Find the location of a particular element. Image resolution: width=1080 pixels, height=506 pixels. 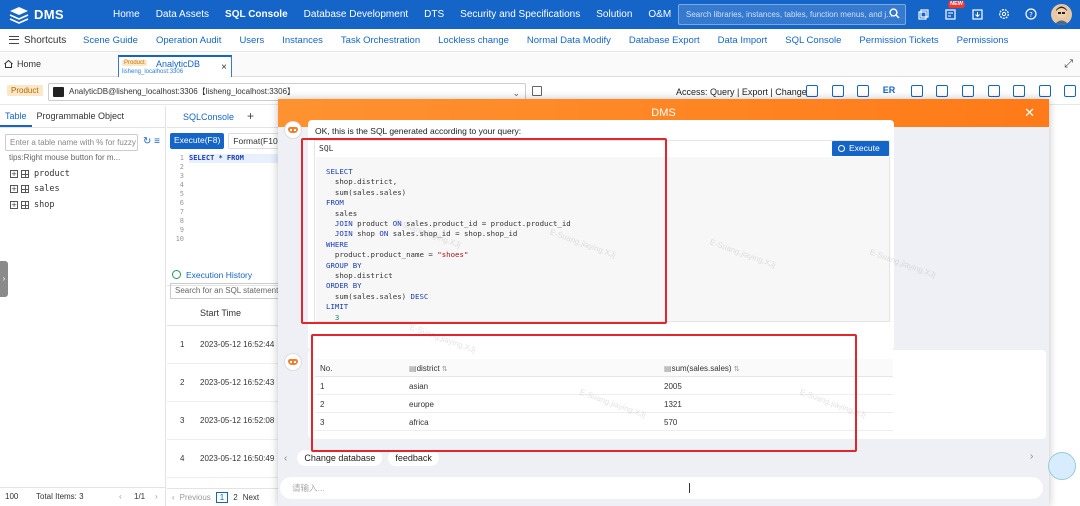

assistant-helper-avatar is located at coordinates (1062, 466).